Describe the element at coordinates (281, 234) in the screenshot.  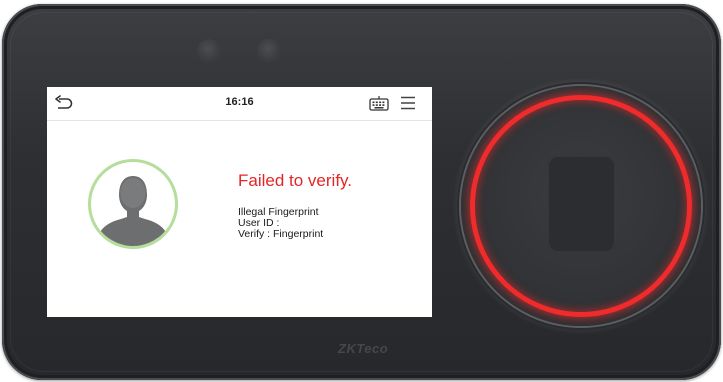
I see `verification-detail-method: Verify : Fingerprint` at that location.